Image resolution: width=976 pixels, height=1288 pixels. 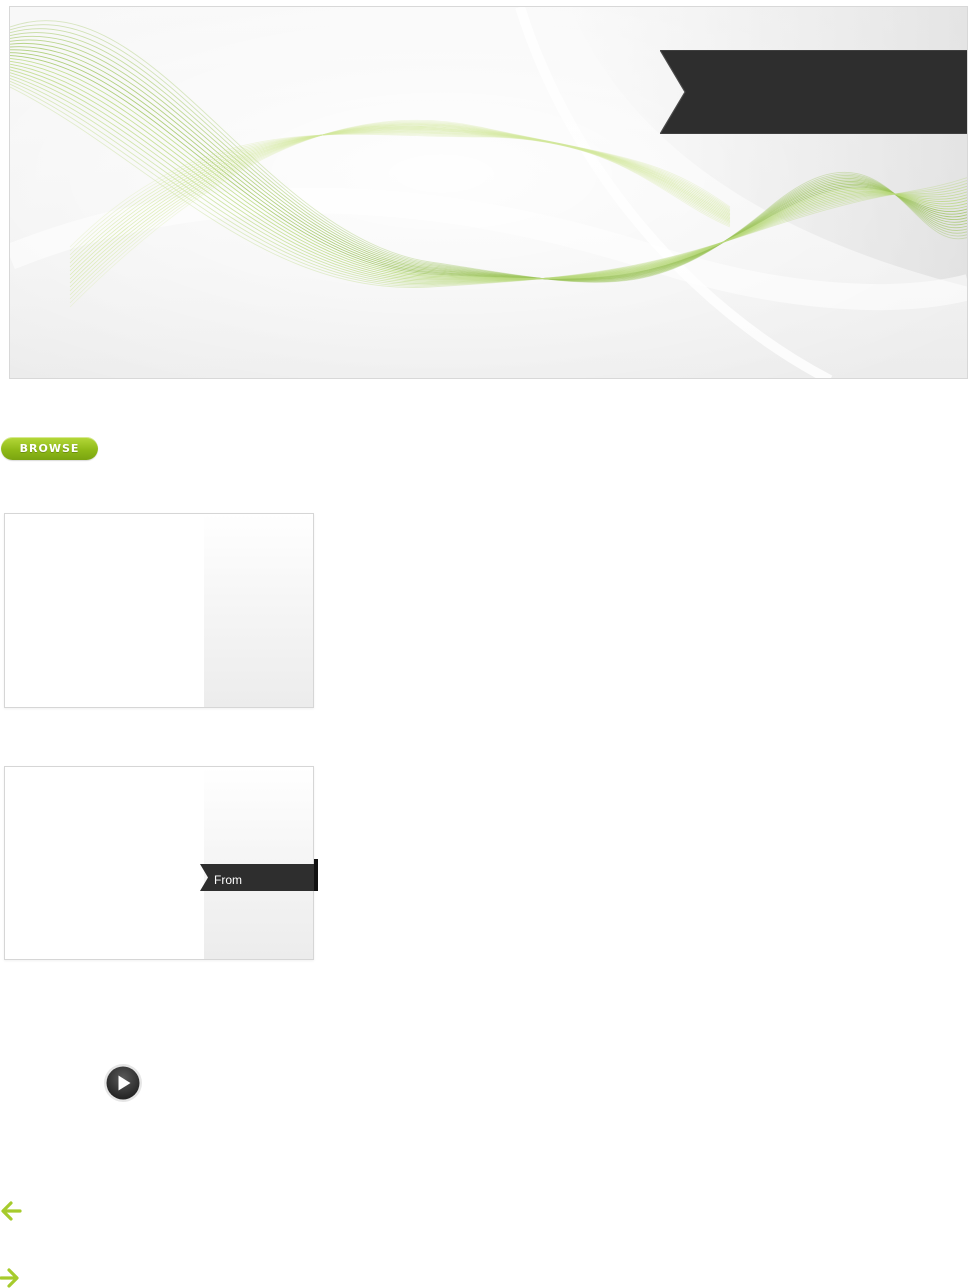 I want to click on play-icon, so click(x=123, y=1083).